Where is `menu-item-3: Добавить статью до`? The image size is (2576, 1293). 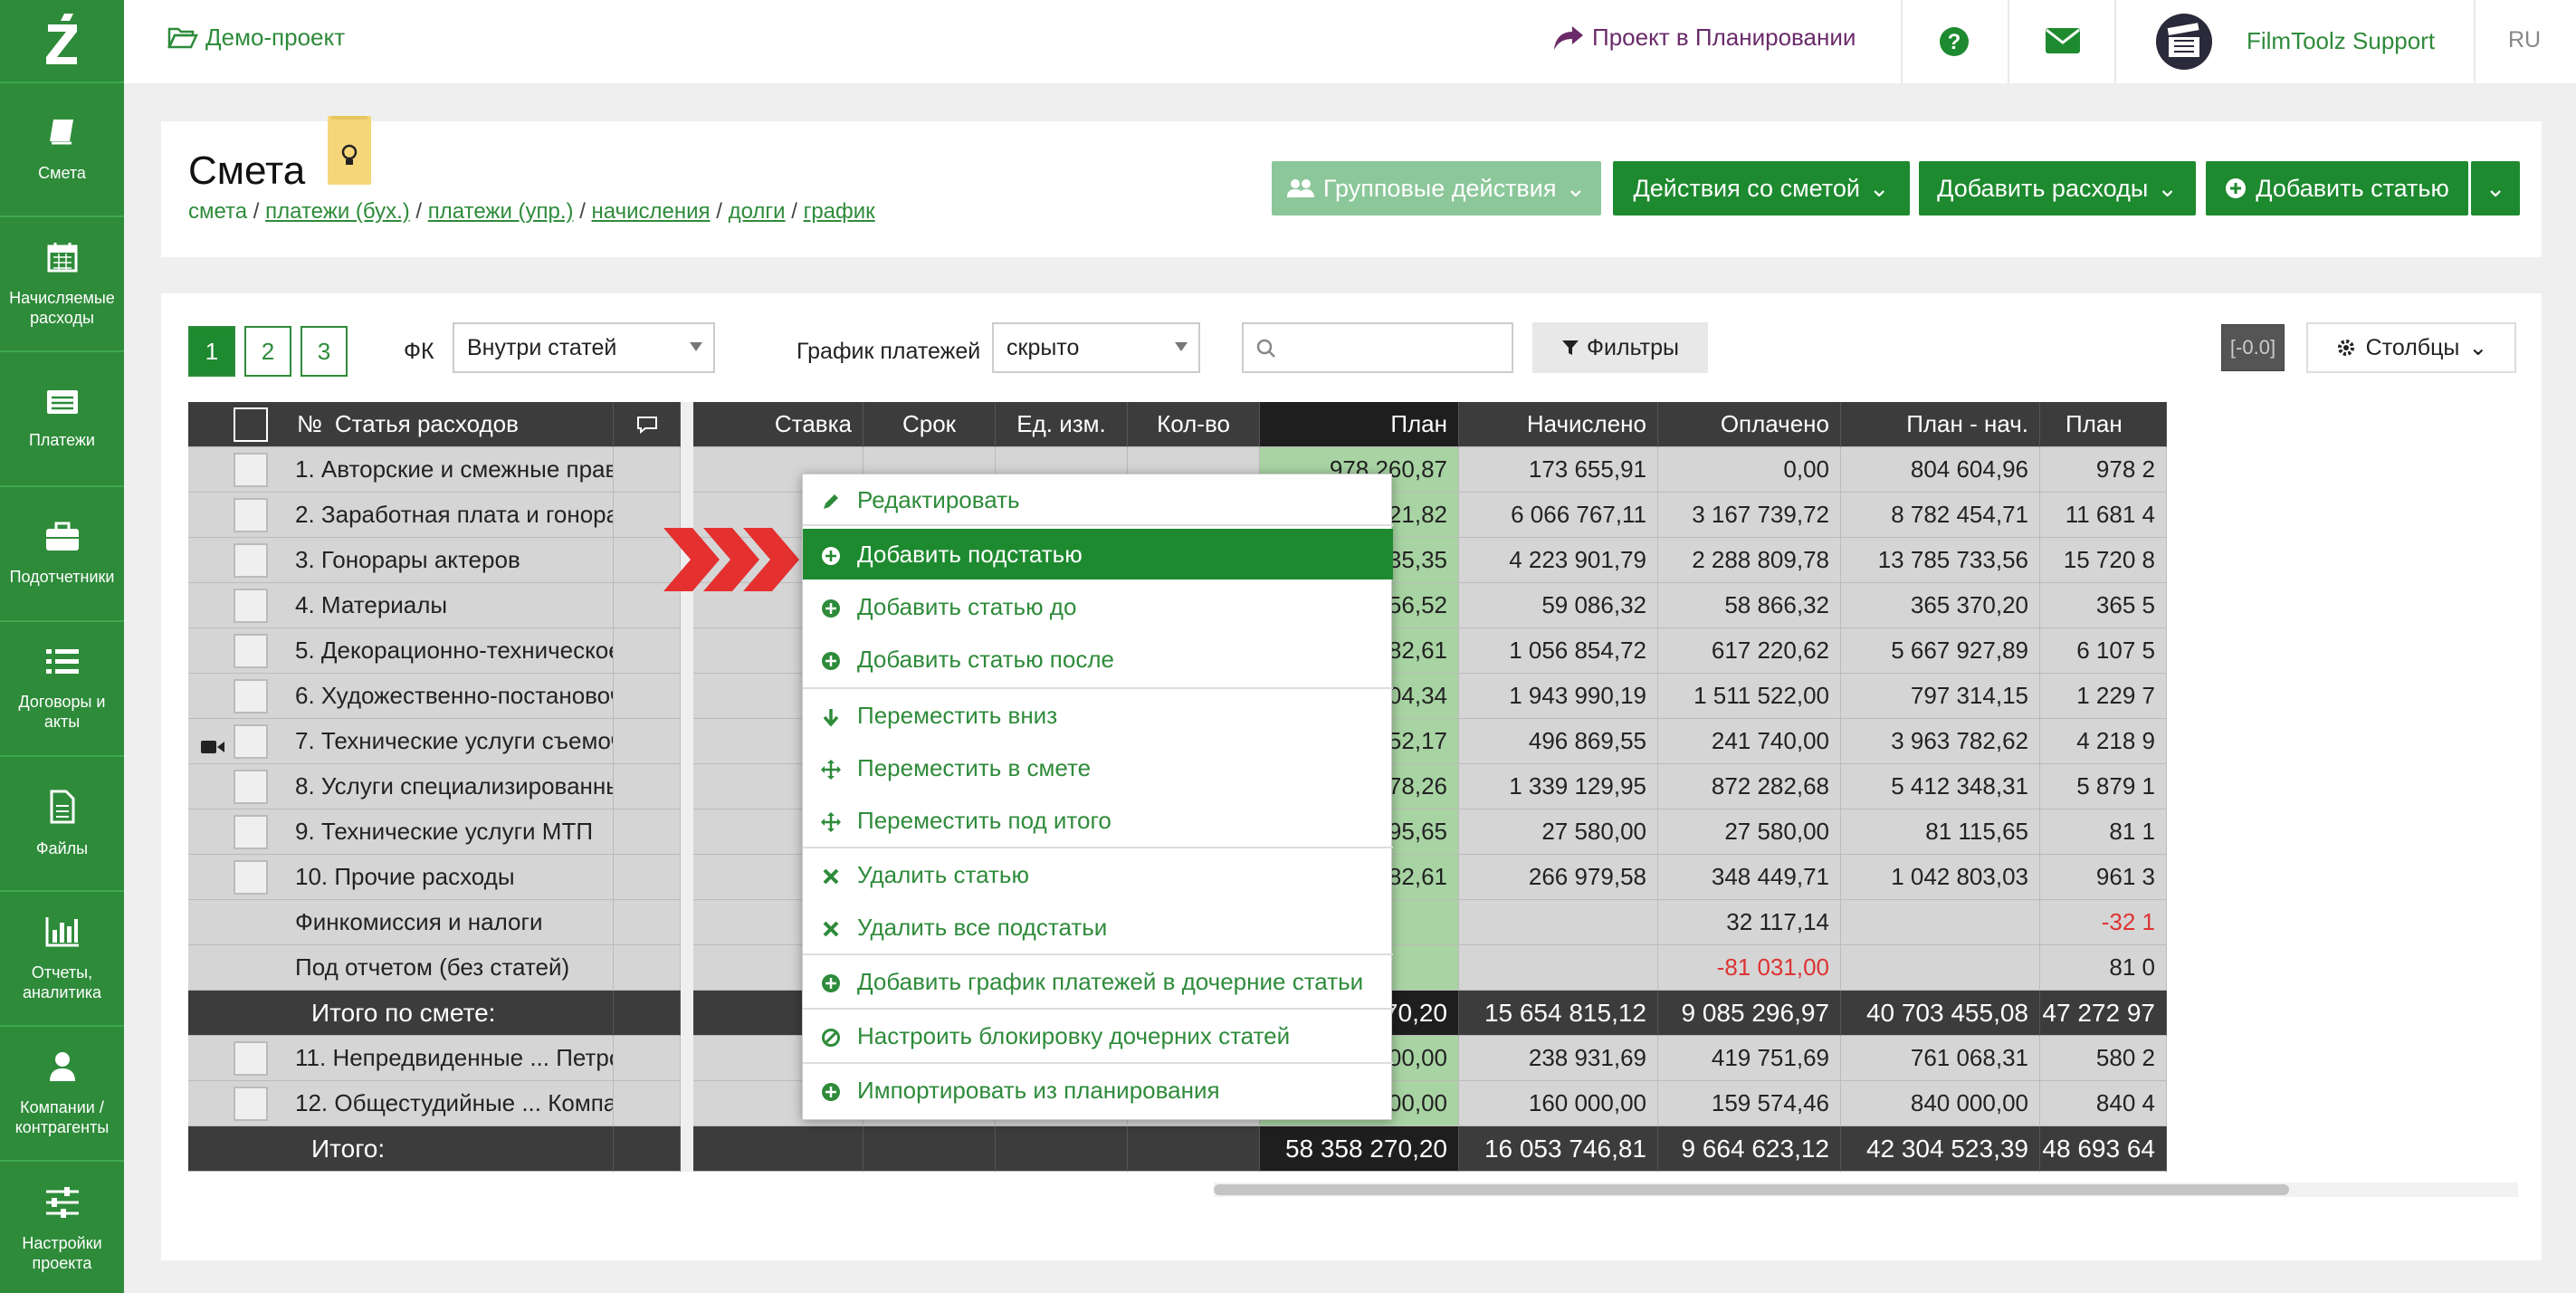
menu-item-3: Добавить статью до is located at coordinates (1098, 606).